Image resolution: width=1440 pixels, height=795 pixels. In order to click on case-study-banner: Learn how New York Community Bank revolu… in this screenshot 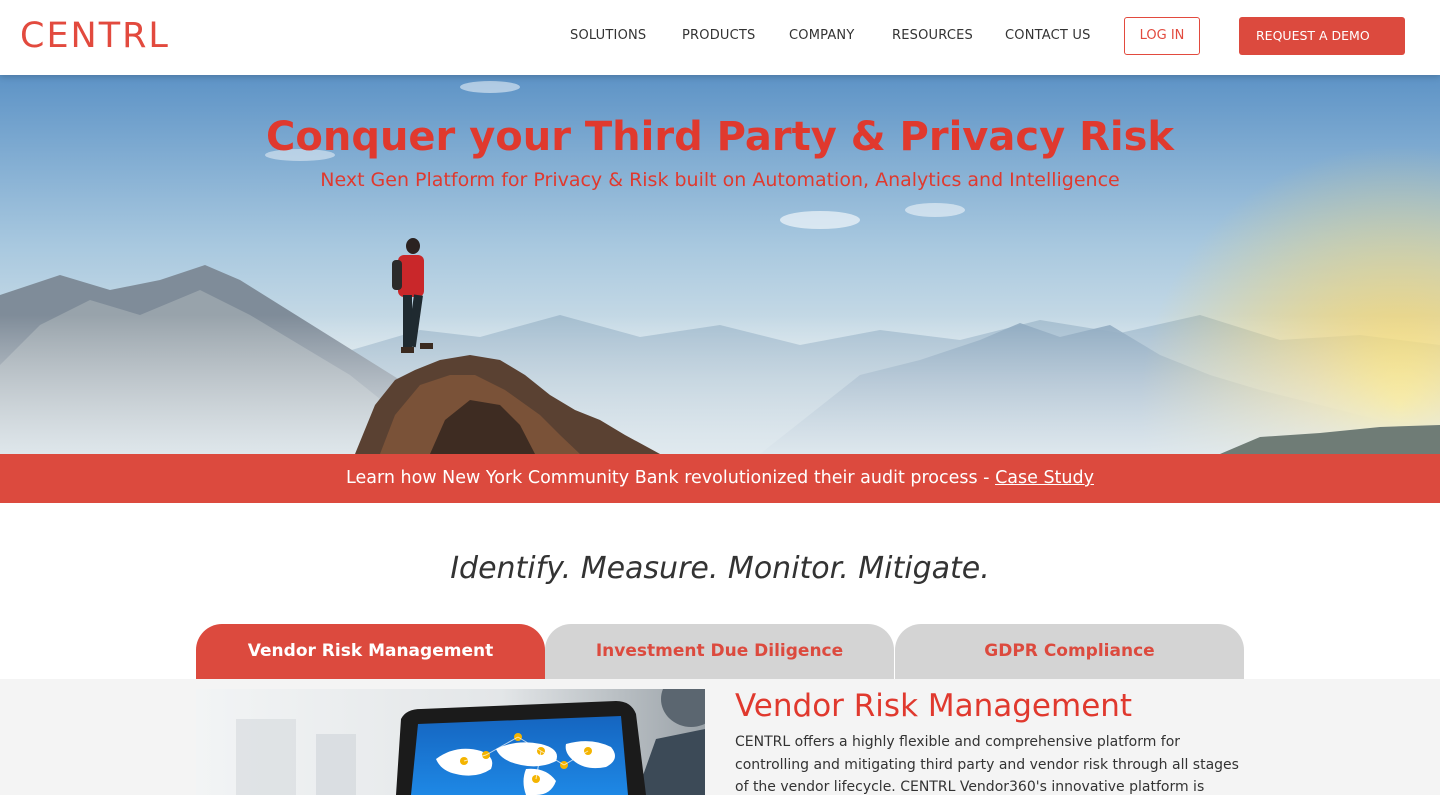, I will do `click(720, 478)`.